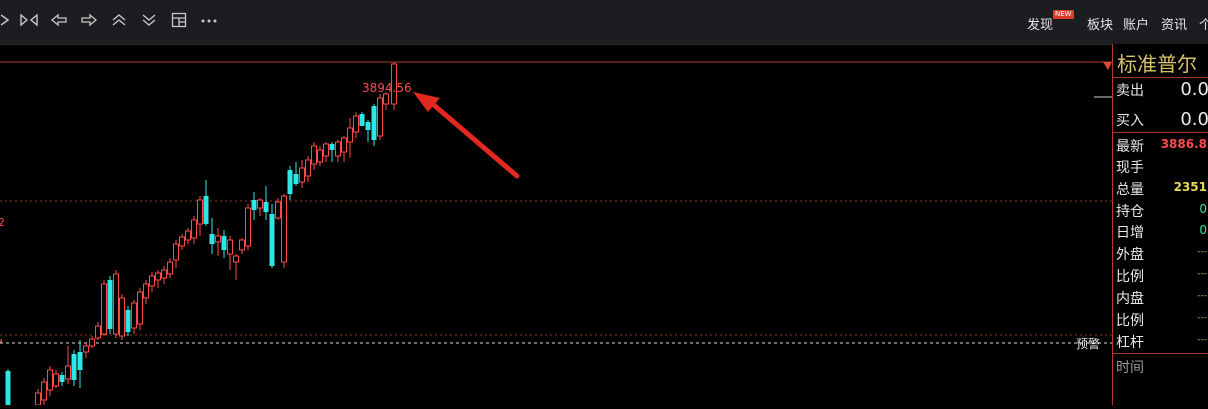  Describe the element at coordinates (1203, 230) in the screenshot. I see `daily-increase-value: 0` at that location.